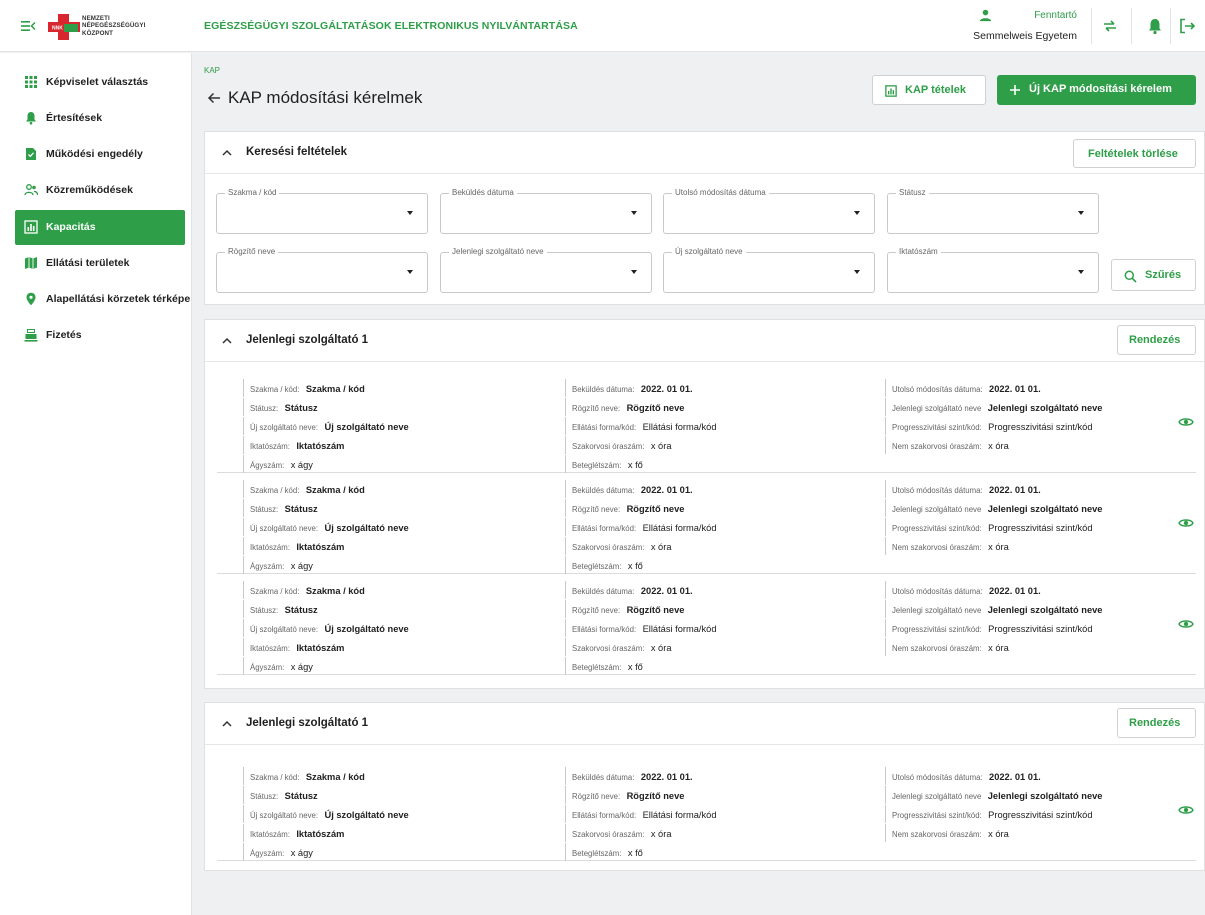  Describe the element at coordinates (929, 90) in the screenshot. I see `kap-items-button: KAP tételek` at that location.